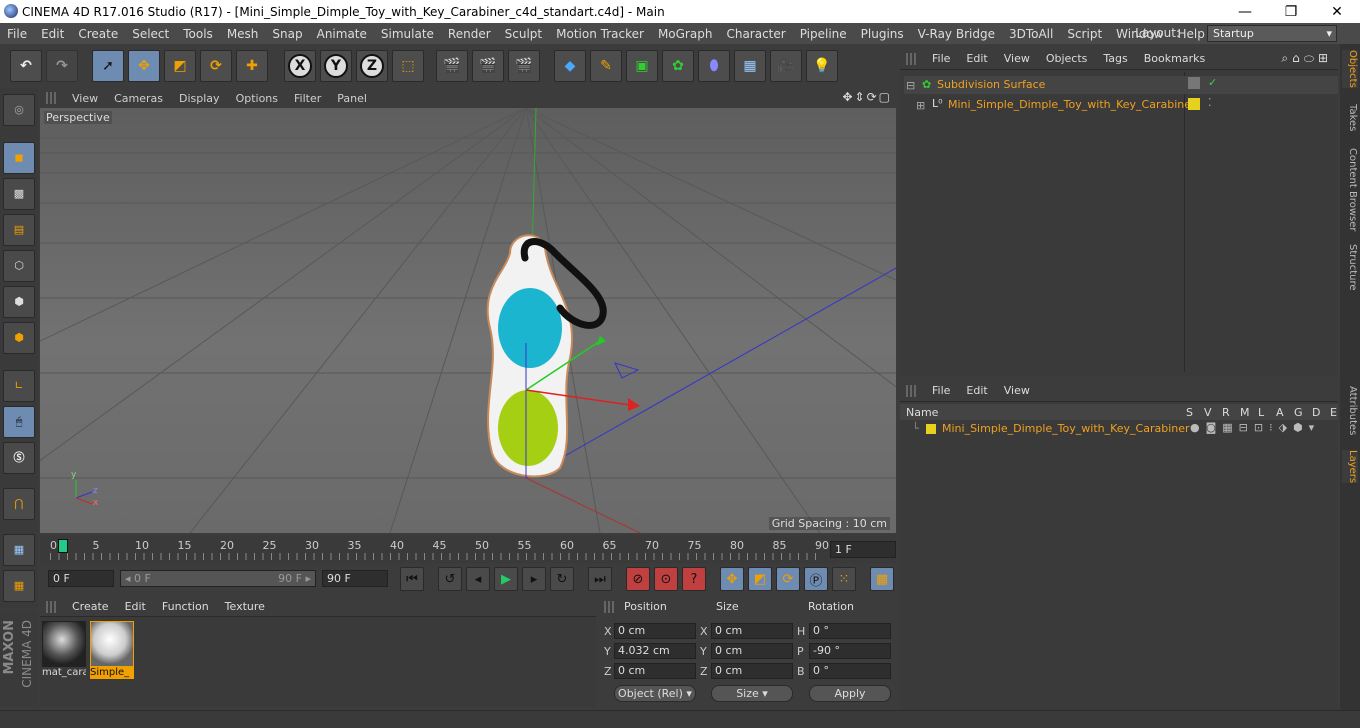  What do you see at coordinates (1306, 58) in the screenshot?
I see `search-home-icons: ⌕⌂⬭⊞` at bounding box center [1306, 58].